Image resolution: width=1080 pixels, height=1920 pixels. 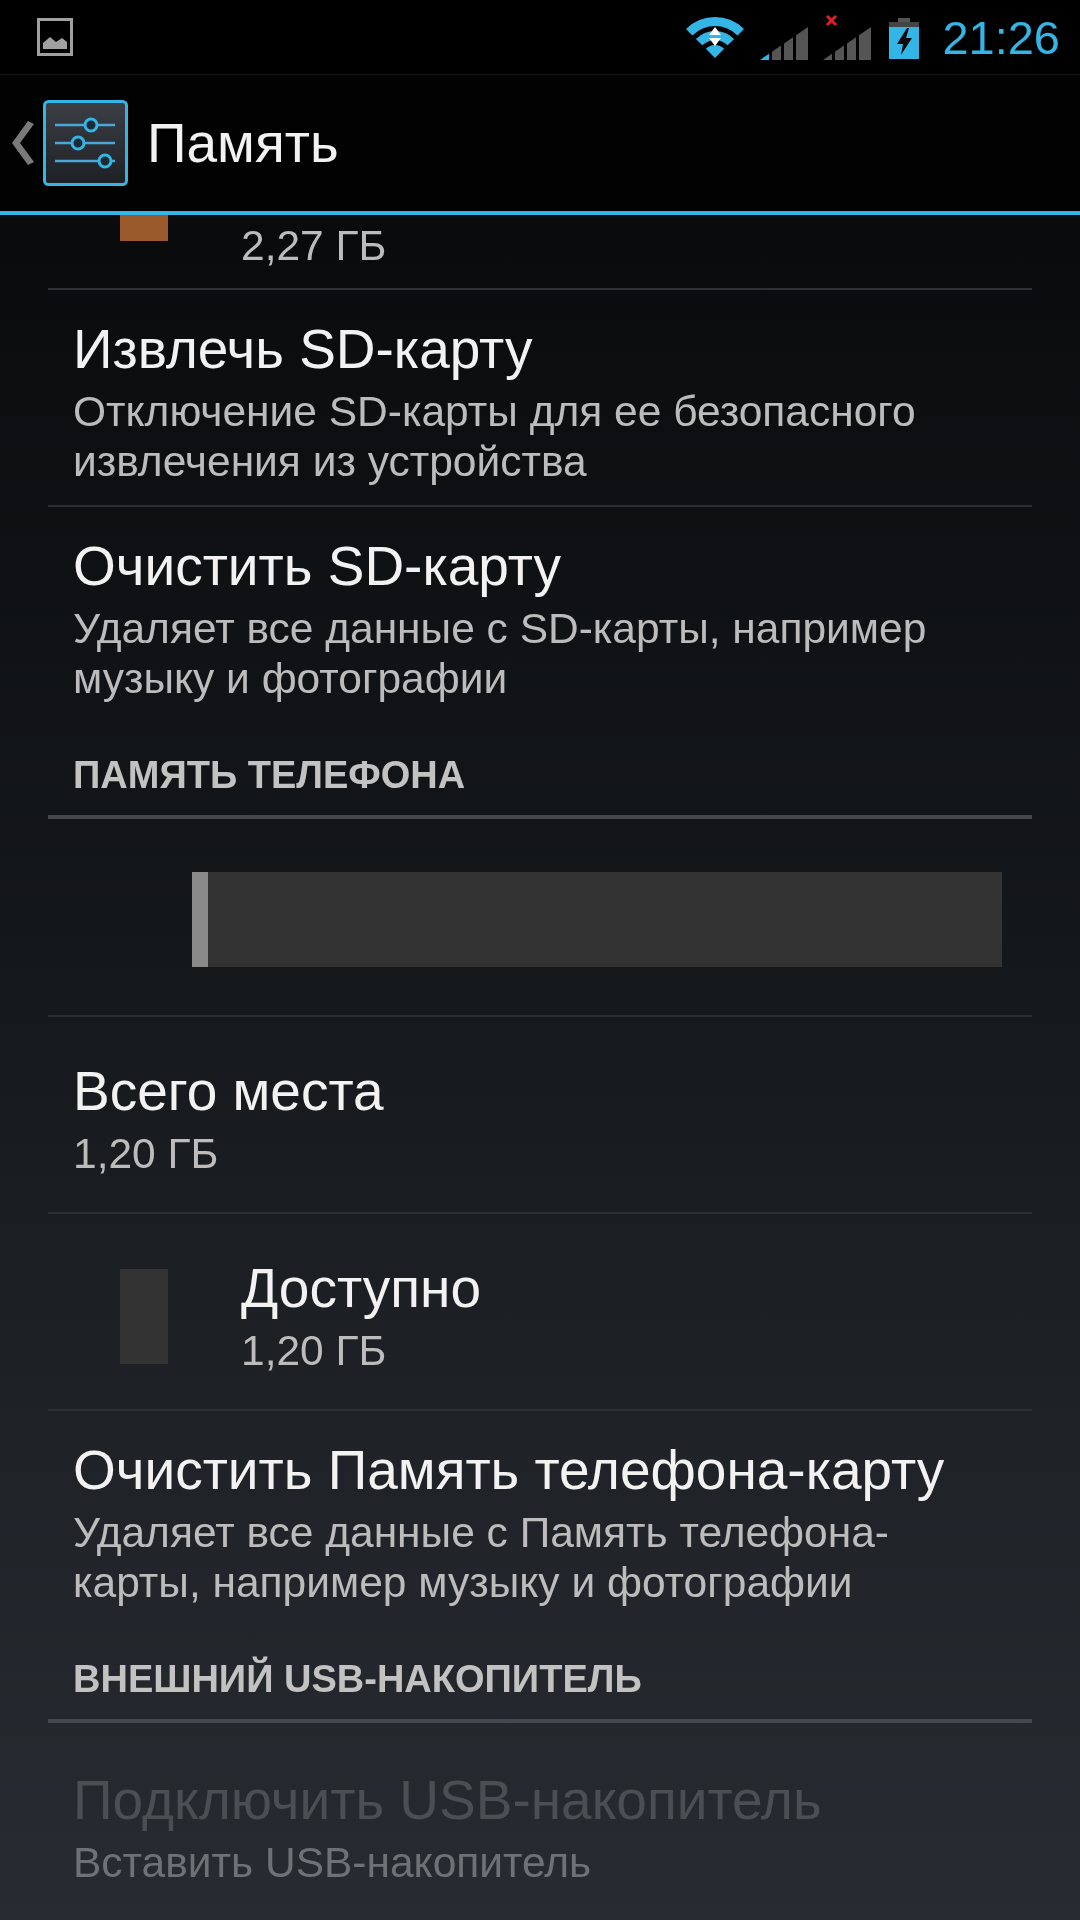 I want to click on preference-summary: Вставить USB-накопитель, so click(x=333, y=1863).